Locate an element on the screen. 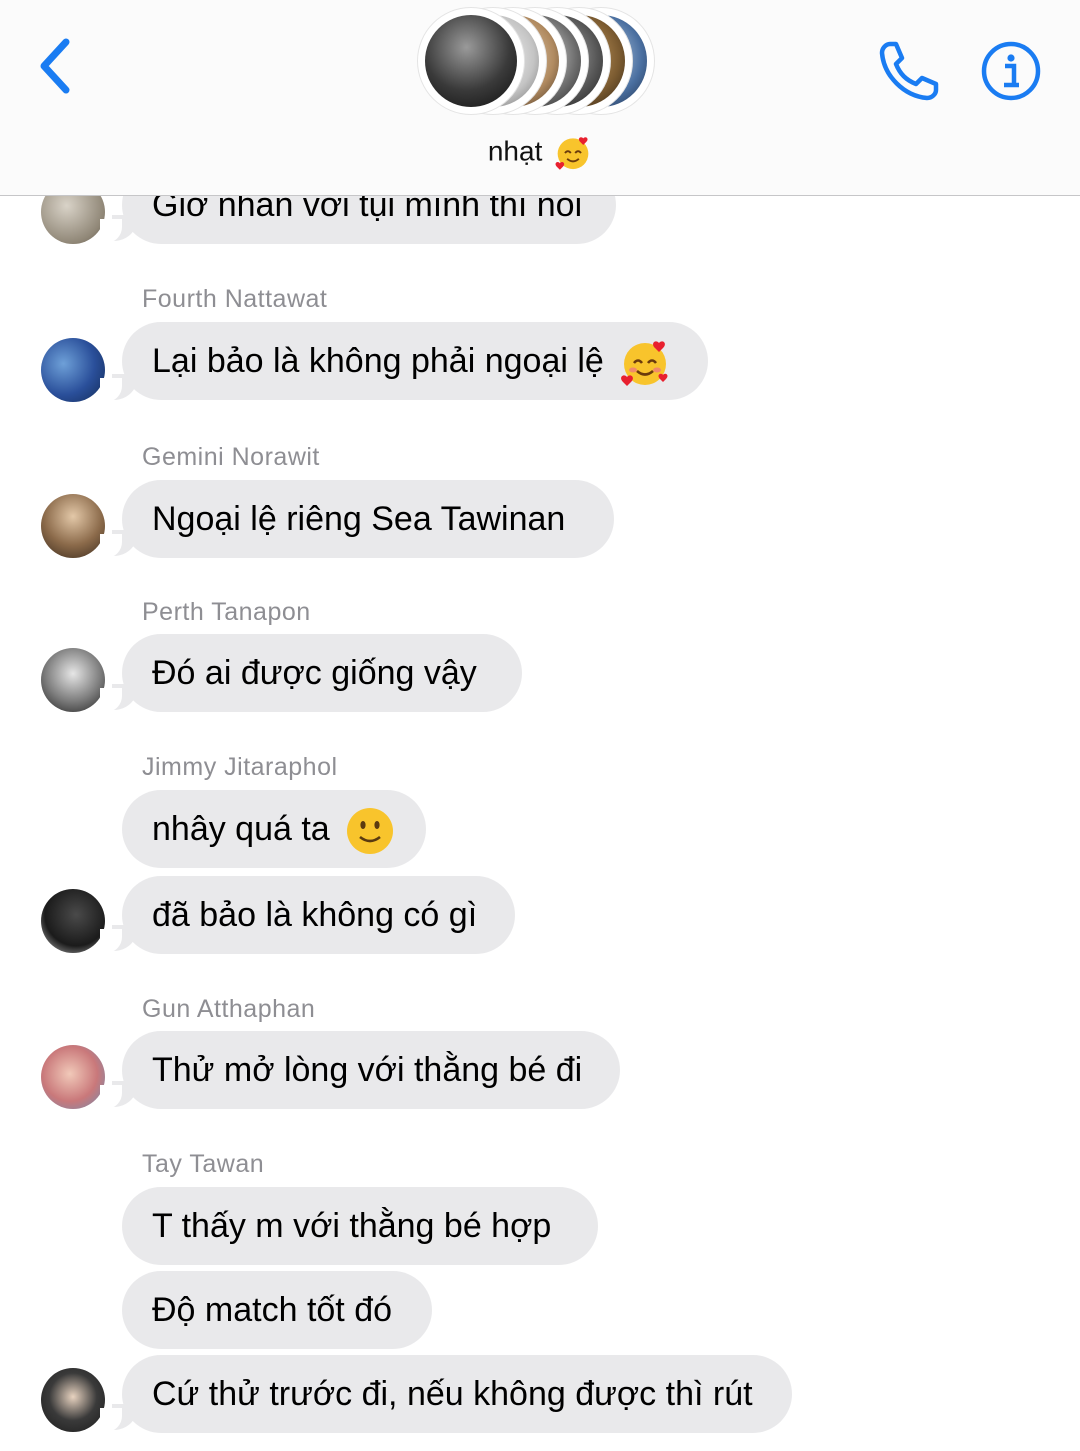  chat-title-text: nhạt is located at coordinates (515, 151).